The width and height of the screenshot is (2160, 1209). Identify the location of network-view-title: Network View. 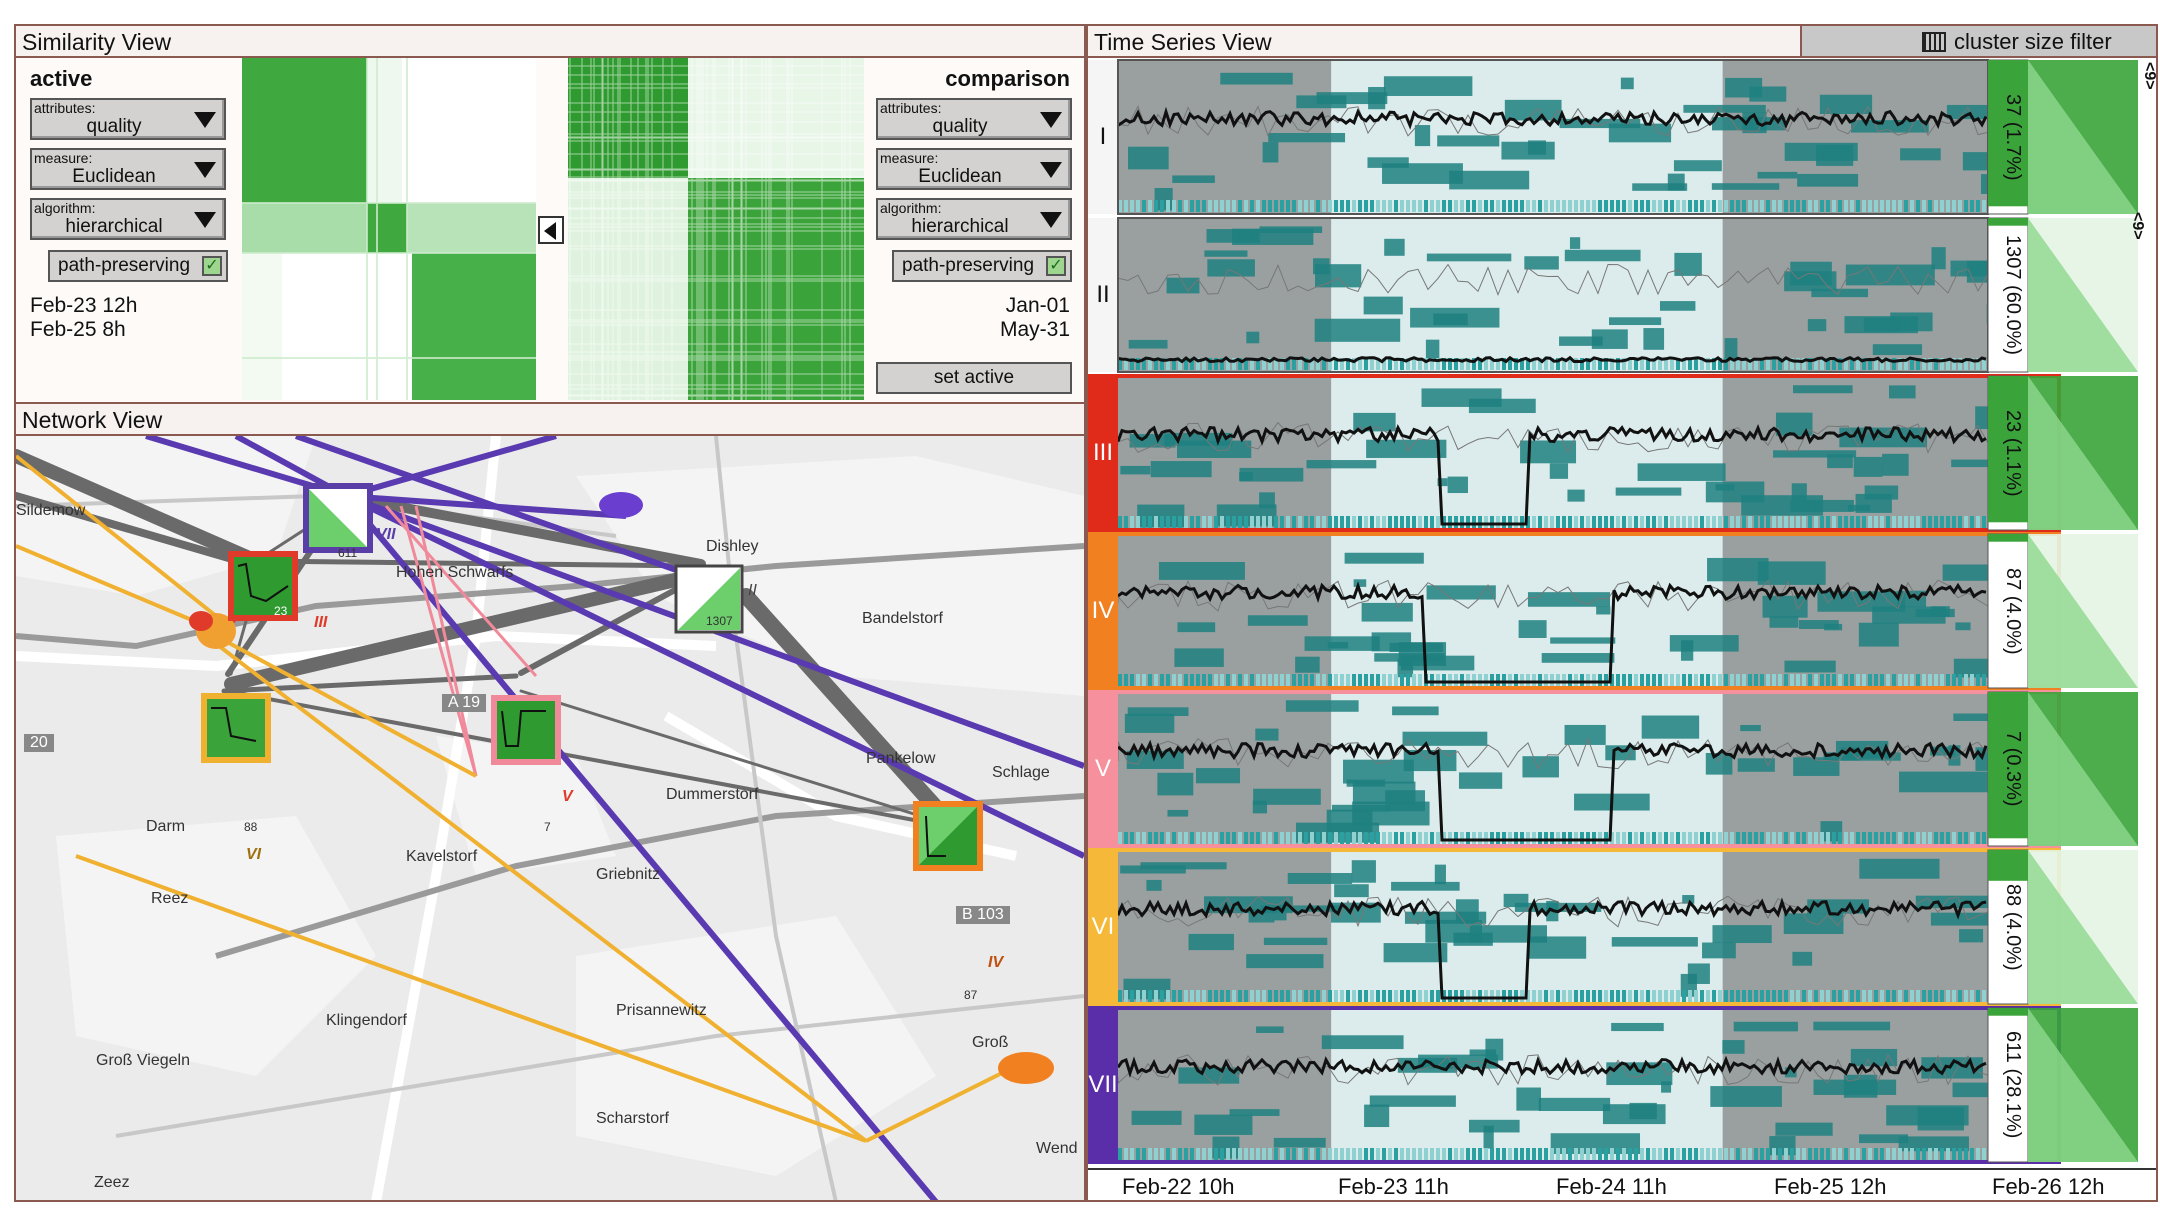
(550, 420).